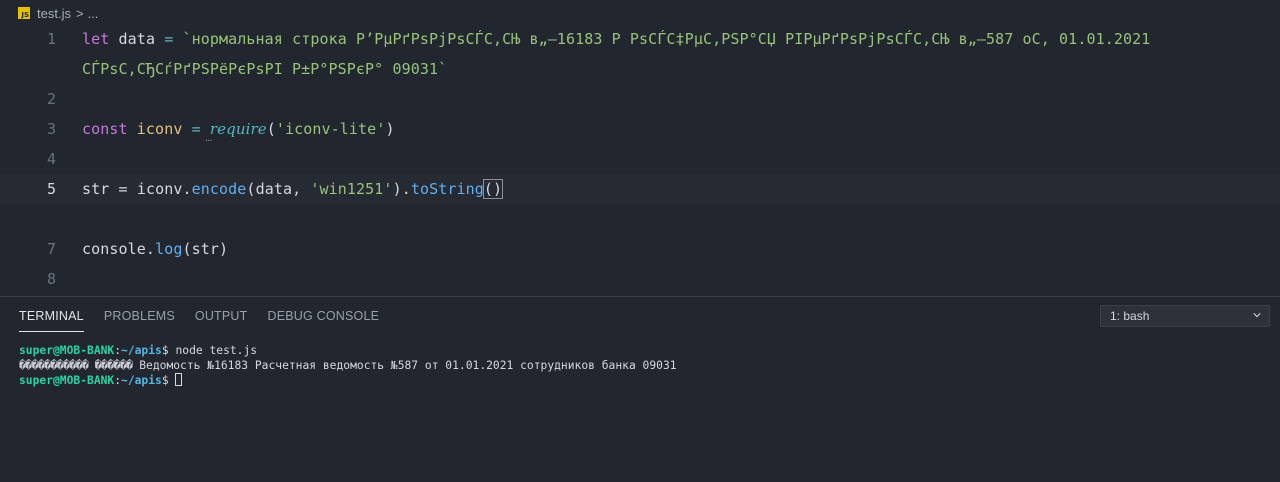 Image resolution: width=1280 pixels, height=482 pixels. What do you see at coordinates (51, 129) in the screenshot?
I see `line-number: 3` at bounding box center [51, 129].